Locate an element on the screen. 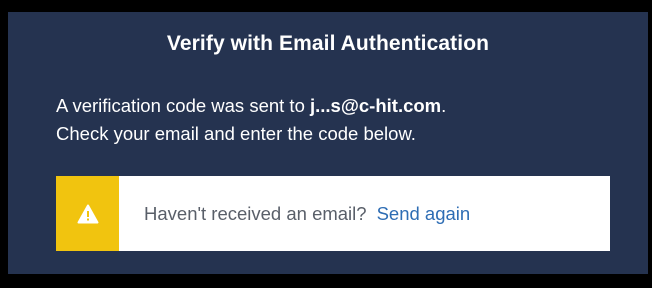 This screenshot has height=288, width=652. send-again-link: Send again is located at coordinates (424, 214).